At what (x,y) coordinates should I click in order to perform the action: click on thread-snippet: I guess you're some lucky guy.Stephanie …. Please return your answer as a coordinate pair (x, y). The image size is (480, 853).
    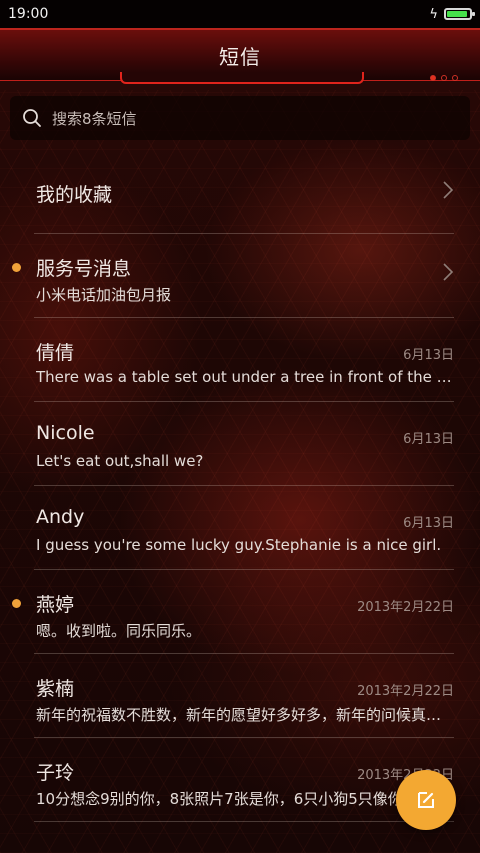
    Looking at the image, I should click on (239, 545).